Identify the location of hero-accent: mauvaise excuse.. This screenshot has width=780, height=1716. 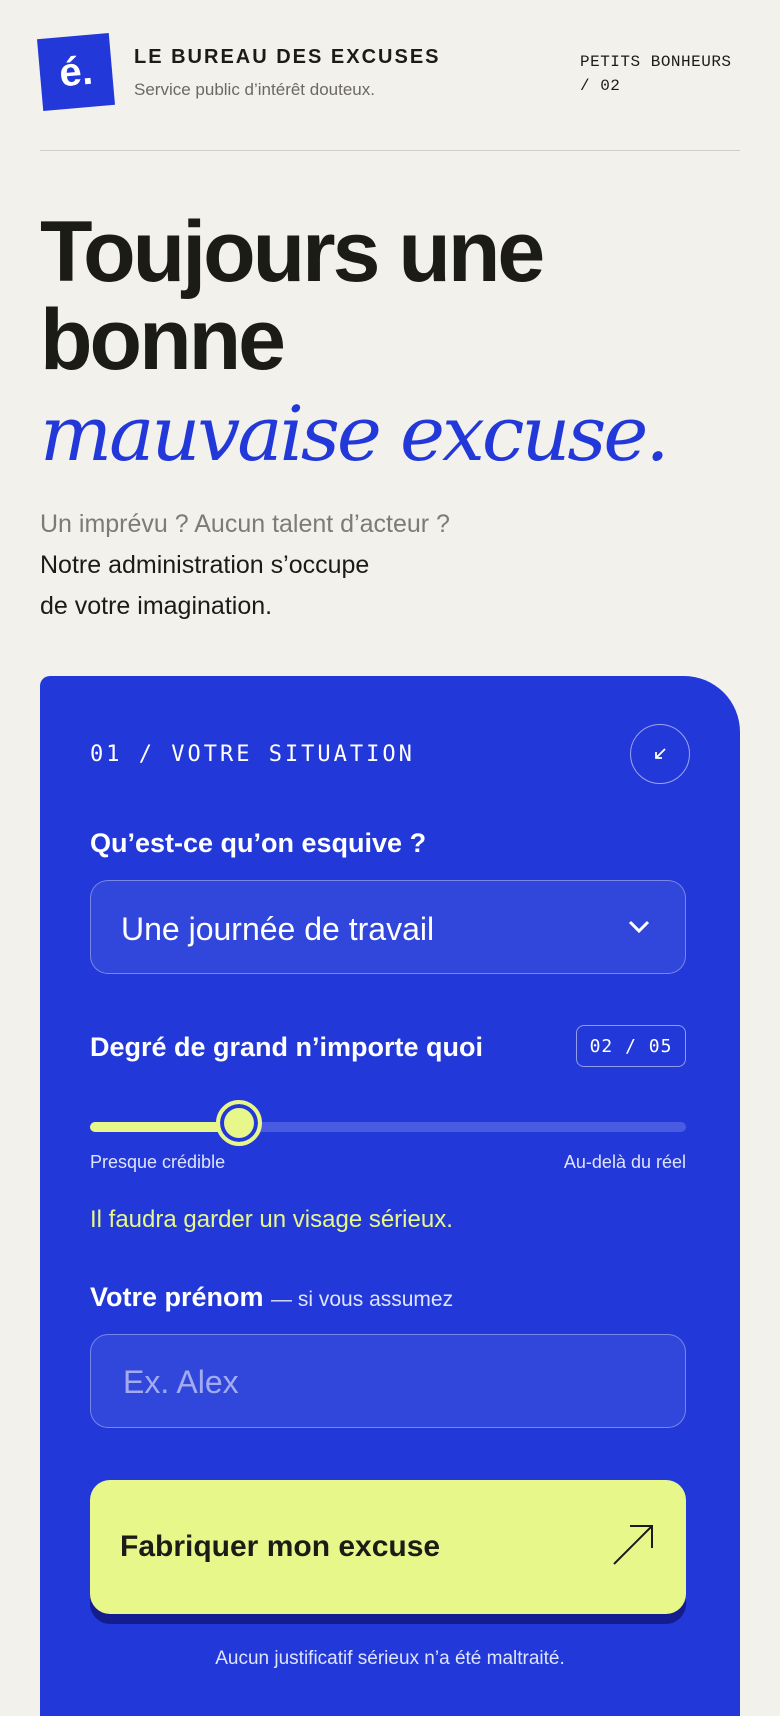
(355, 433).